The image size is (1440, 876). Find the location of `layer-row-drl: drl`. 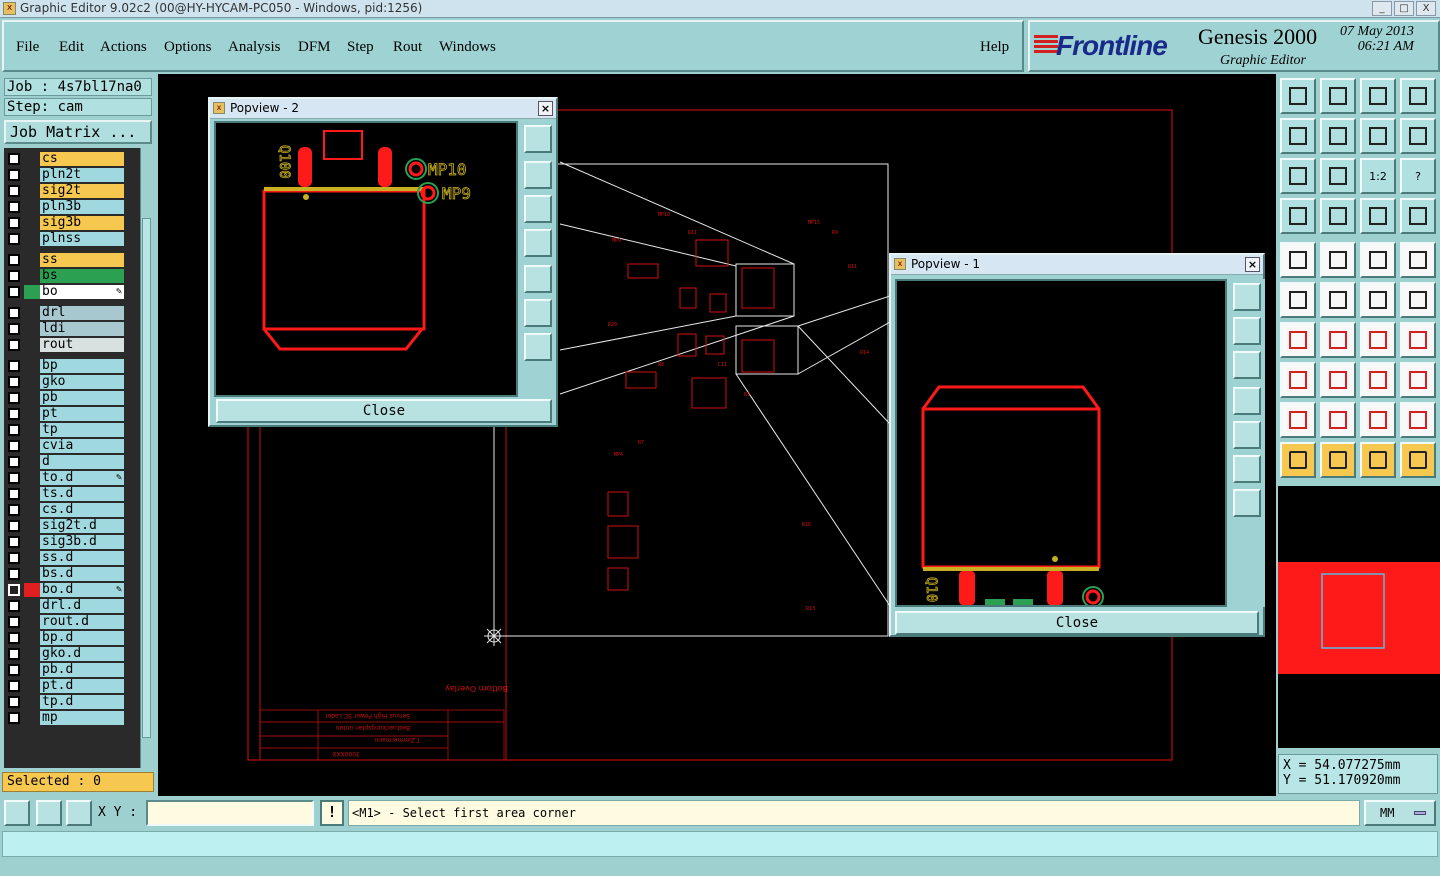

layer-row-drl: drl is located at coordinates (66, 313).